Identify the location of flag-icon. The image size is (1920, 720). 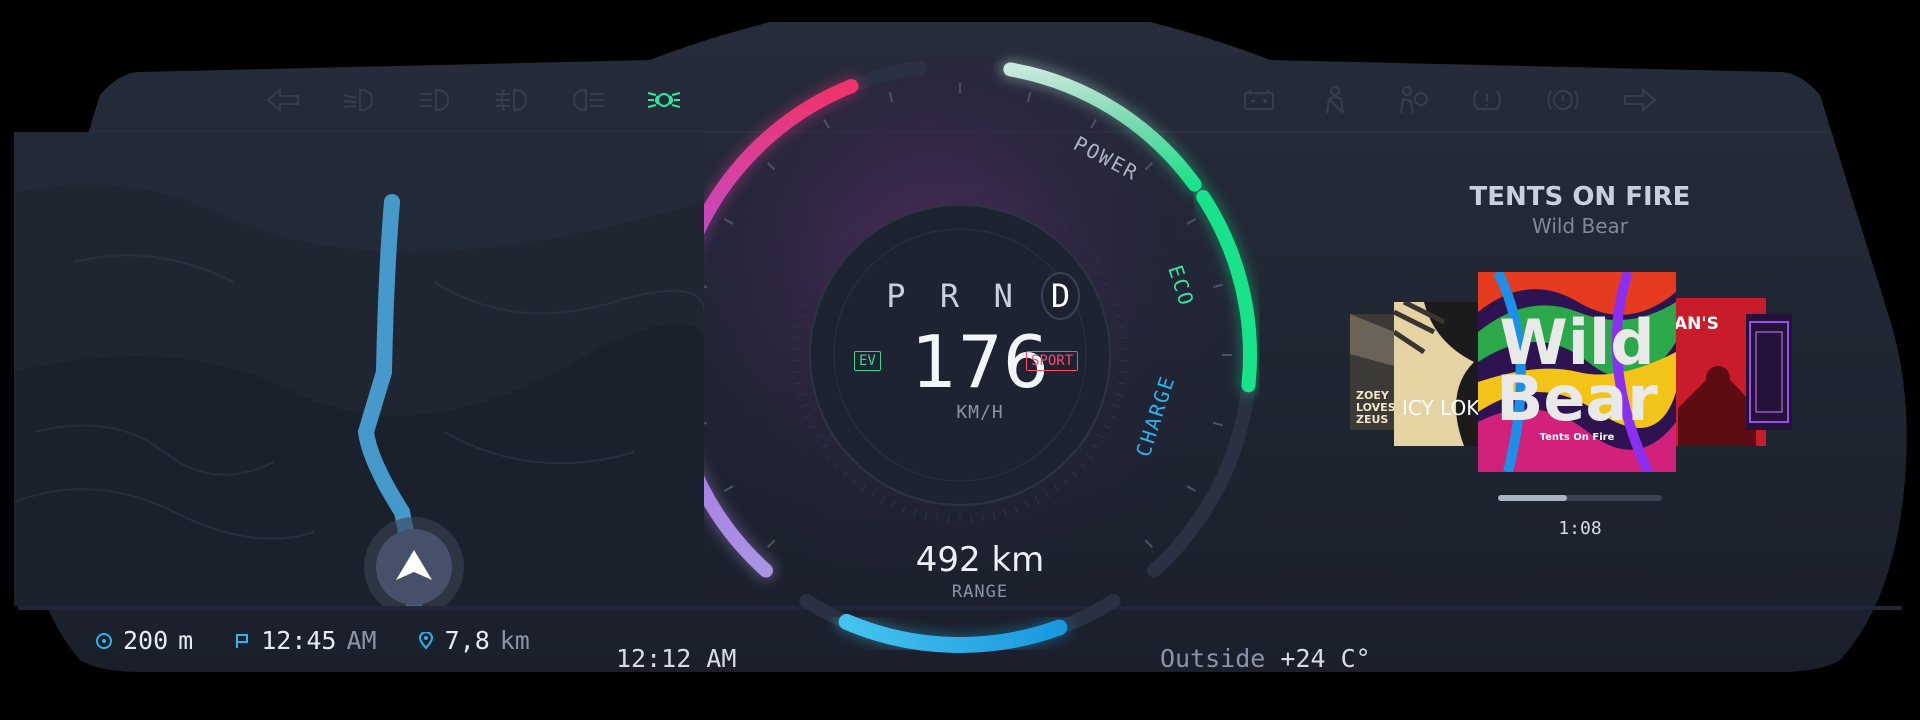
(242, 640).